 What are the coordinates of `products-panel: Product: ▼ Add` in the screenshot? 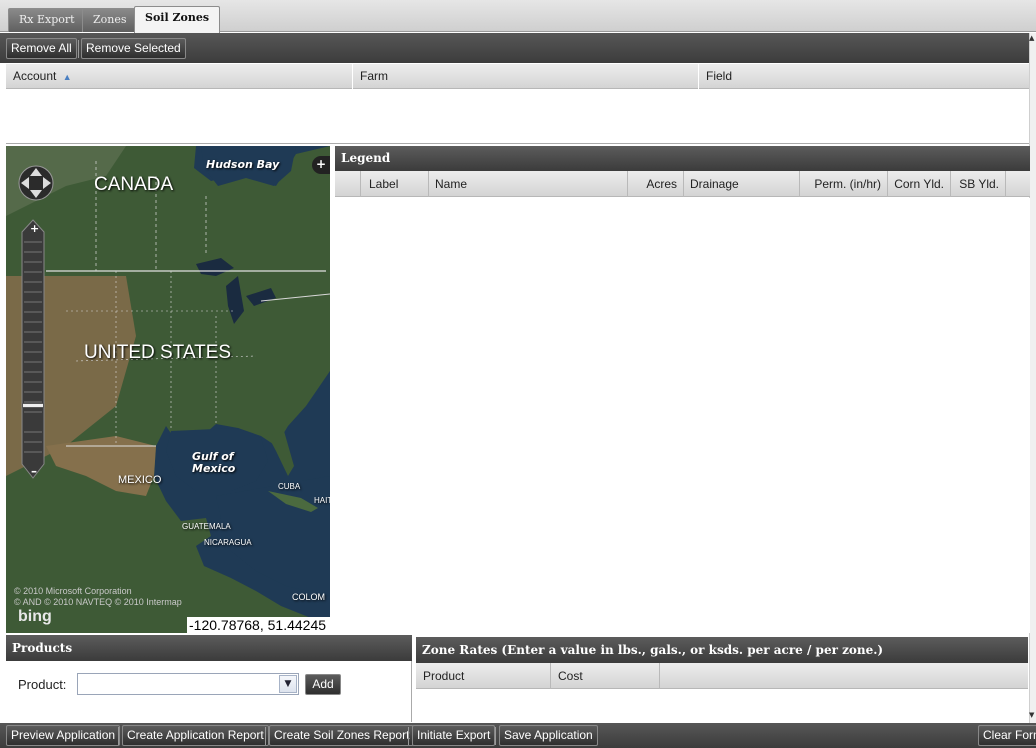 It's located at (209, 691).